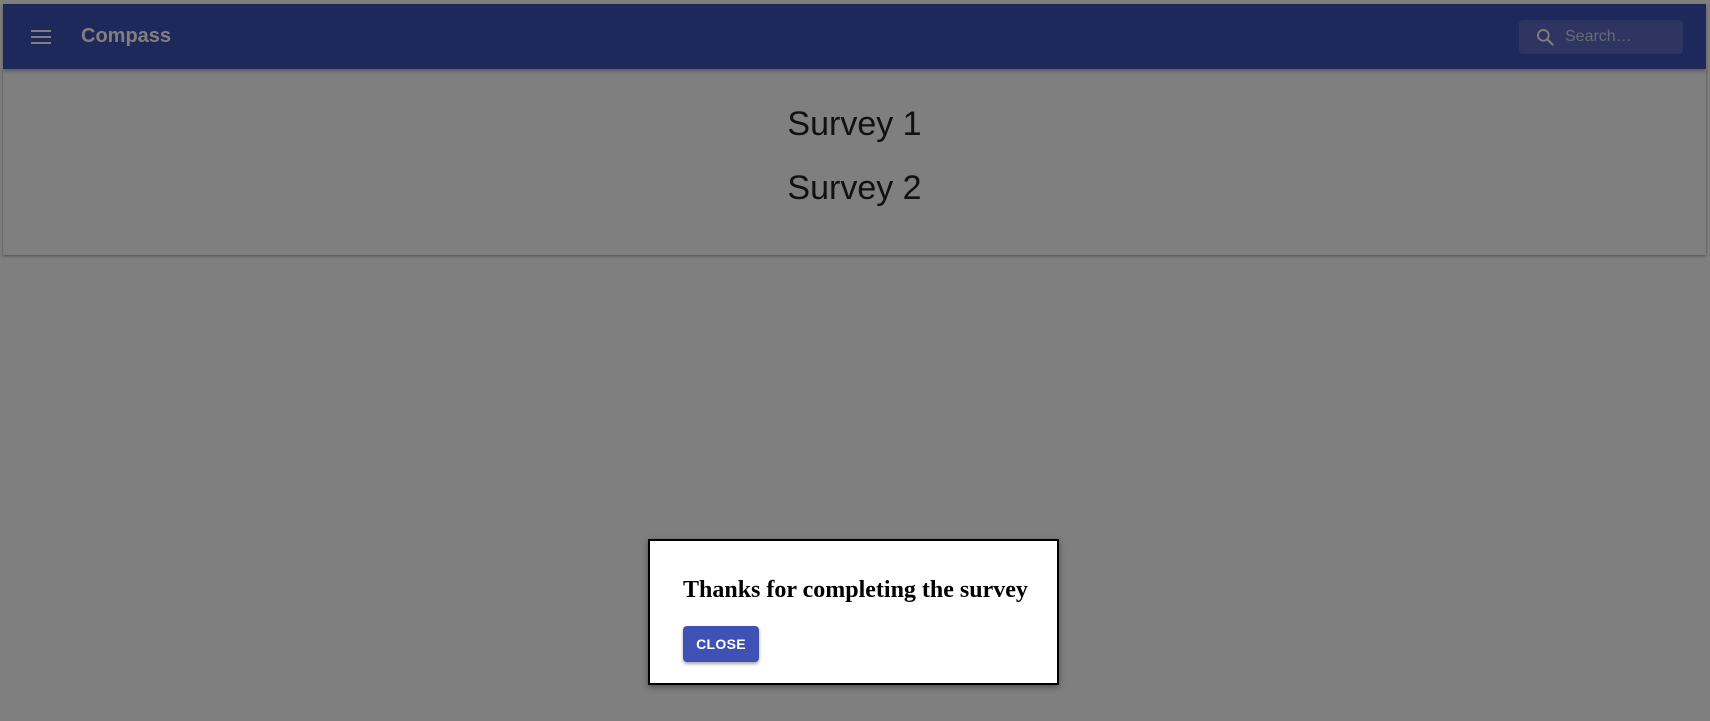 The width and height of the screenshot is (1710, 721). I want to click on dialog-message: Thanks for completing the survey, so click(855, 590).